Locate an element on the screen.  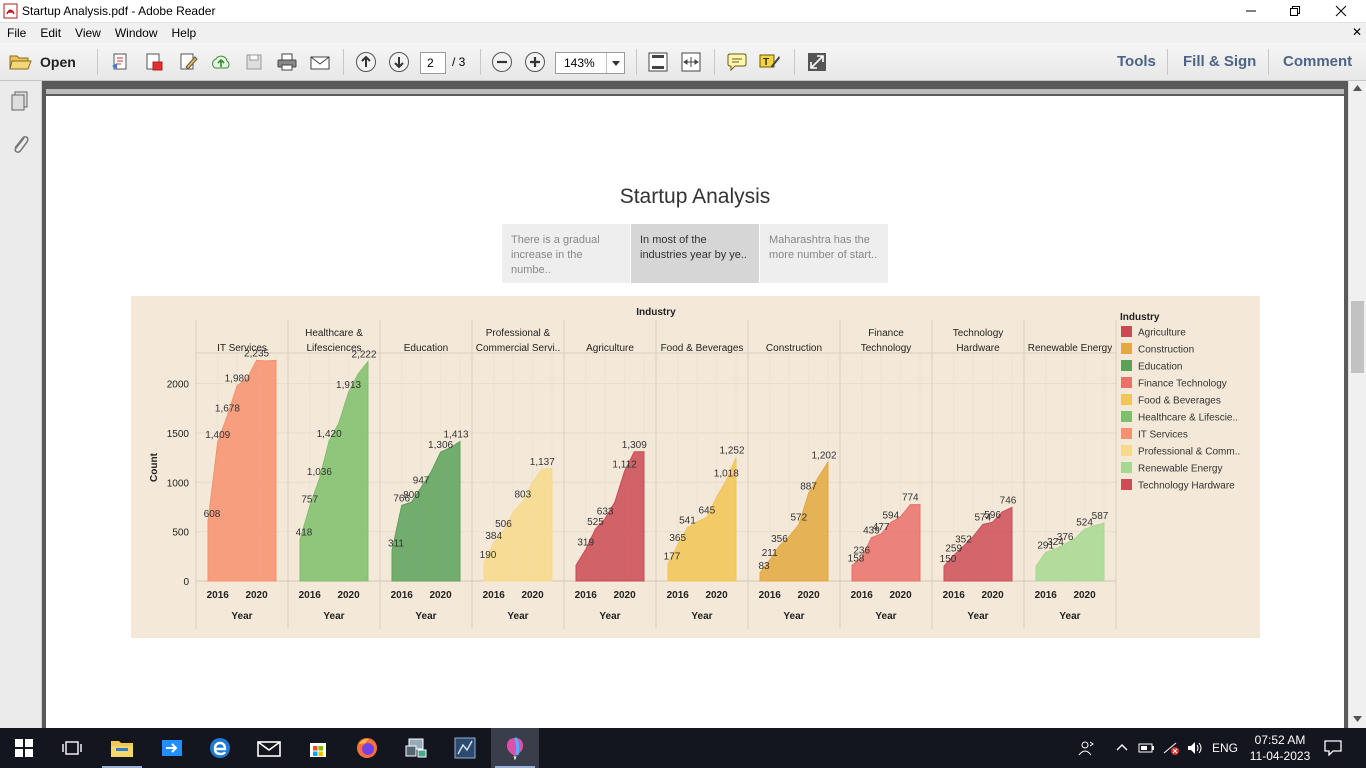
highlight-button: T is located at coordinates (770, 62).